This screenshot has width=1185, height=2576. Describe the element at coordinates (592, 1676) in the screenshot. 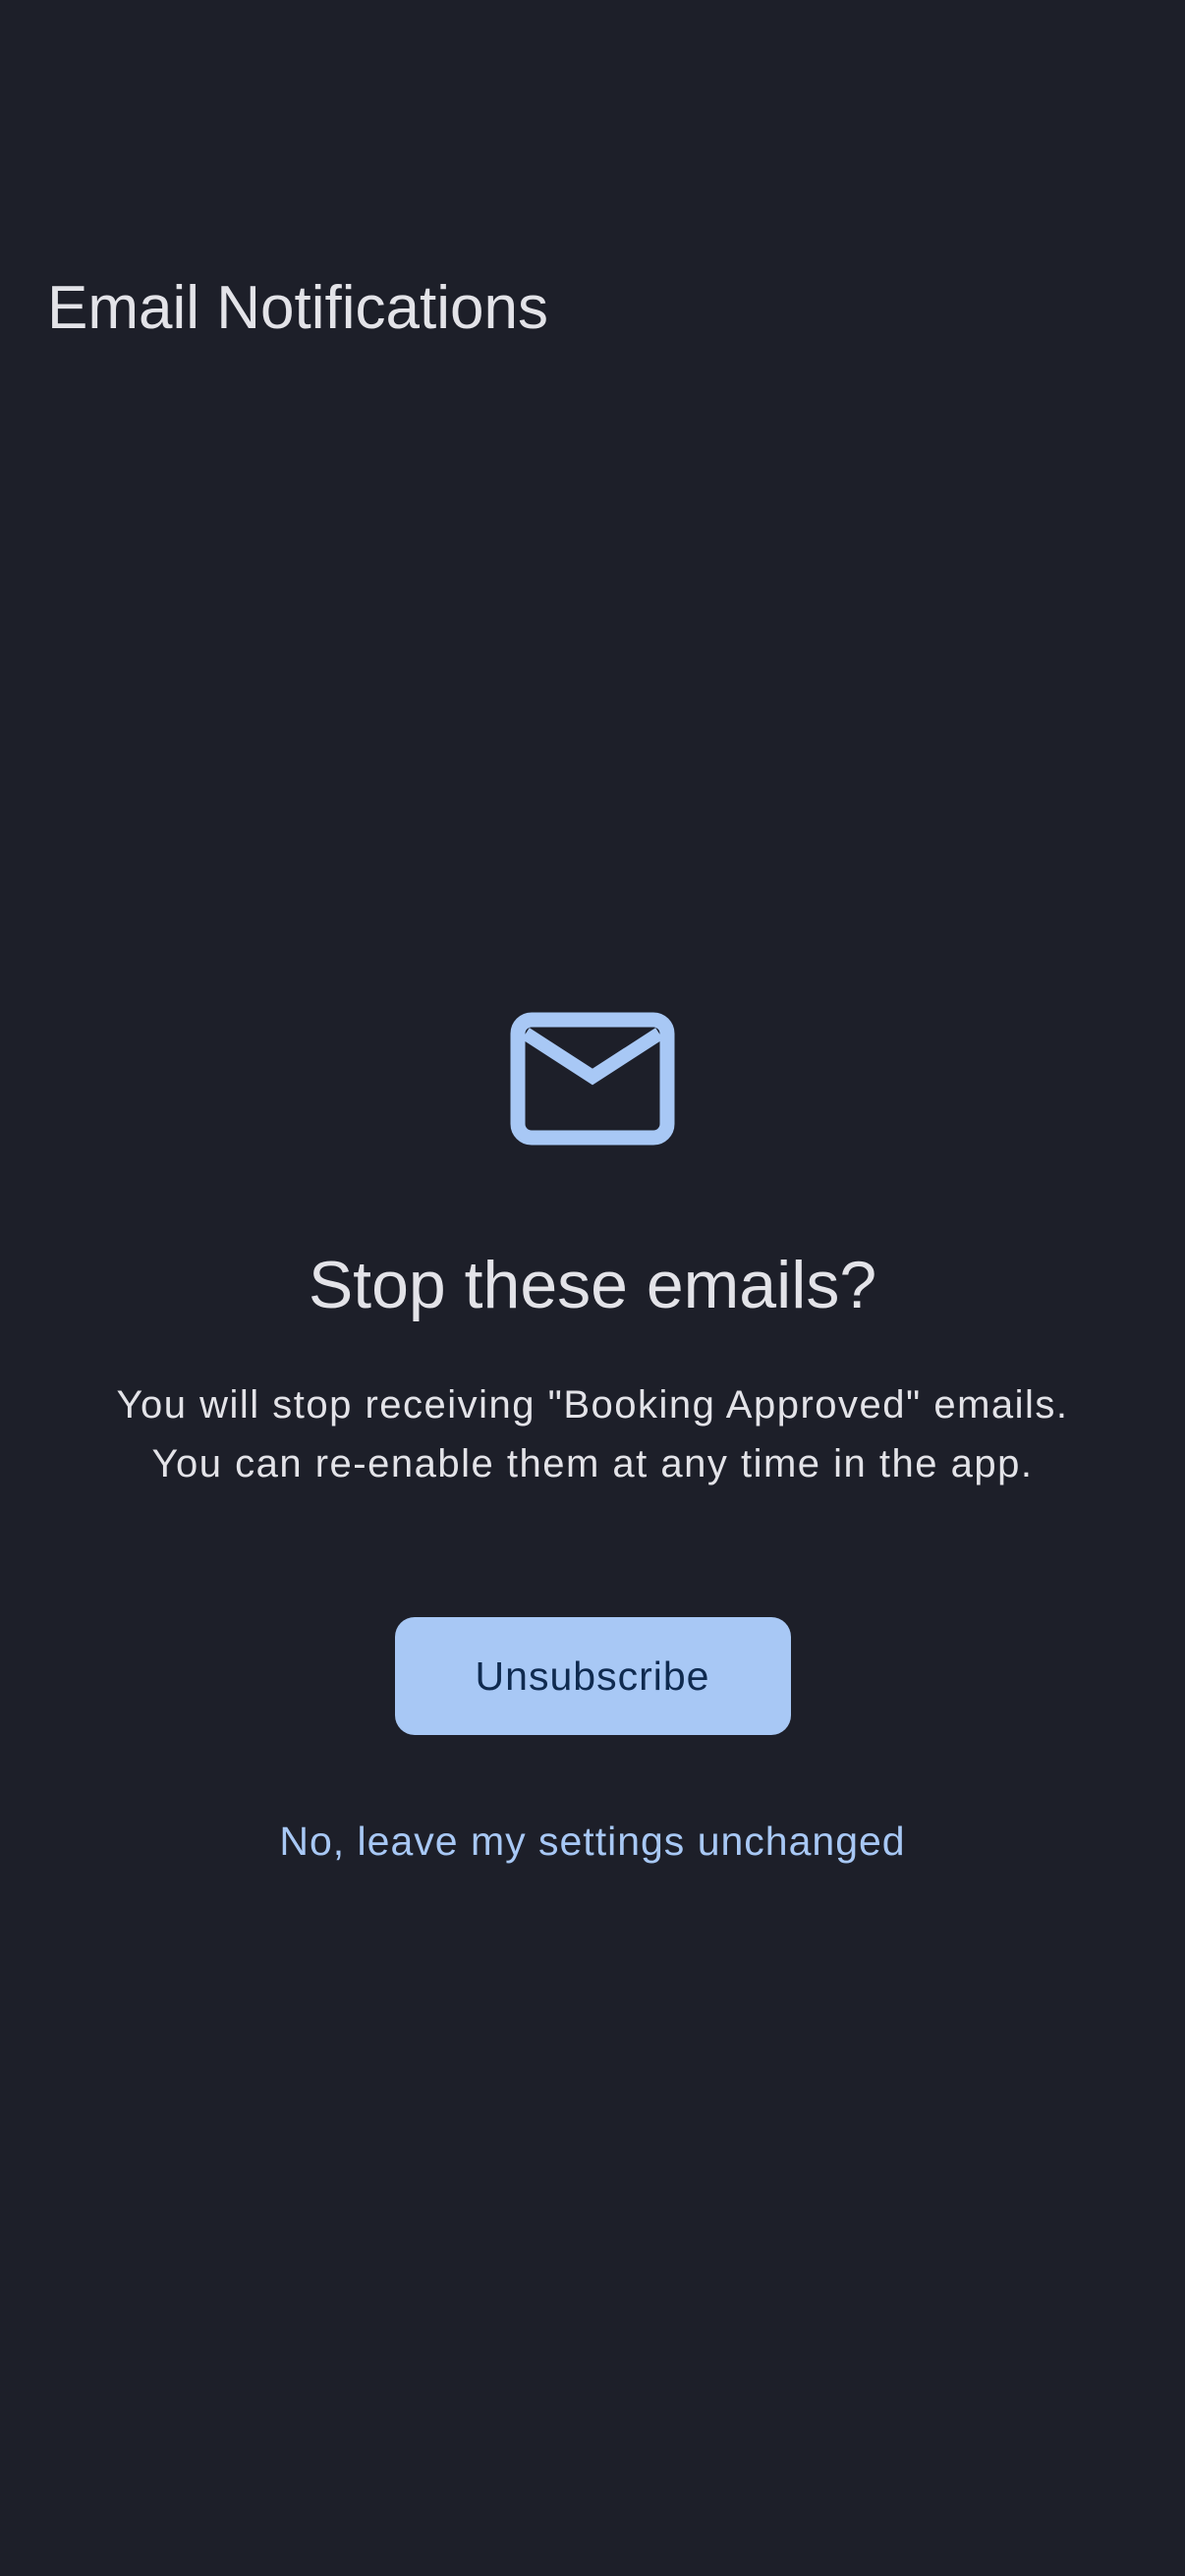

I see `unsubscribe-button: Unsubscribe` at that location.